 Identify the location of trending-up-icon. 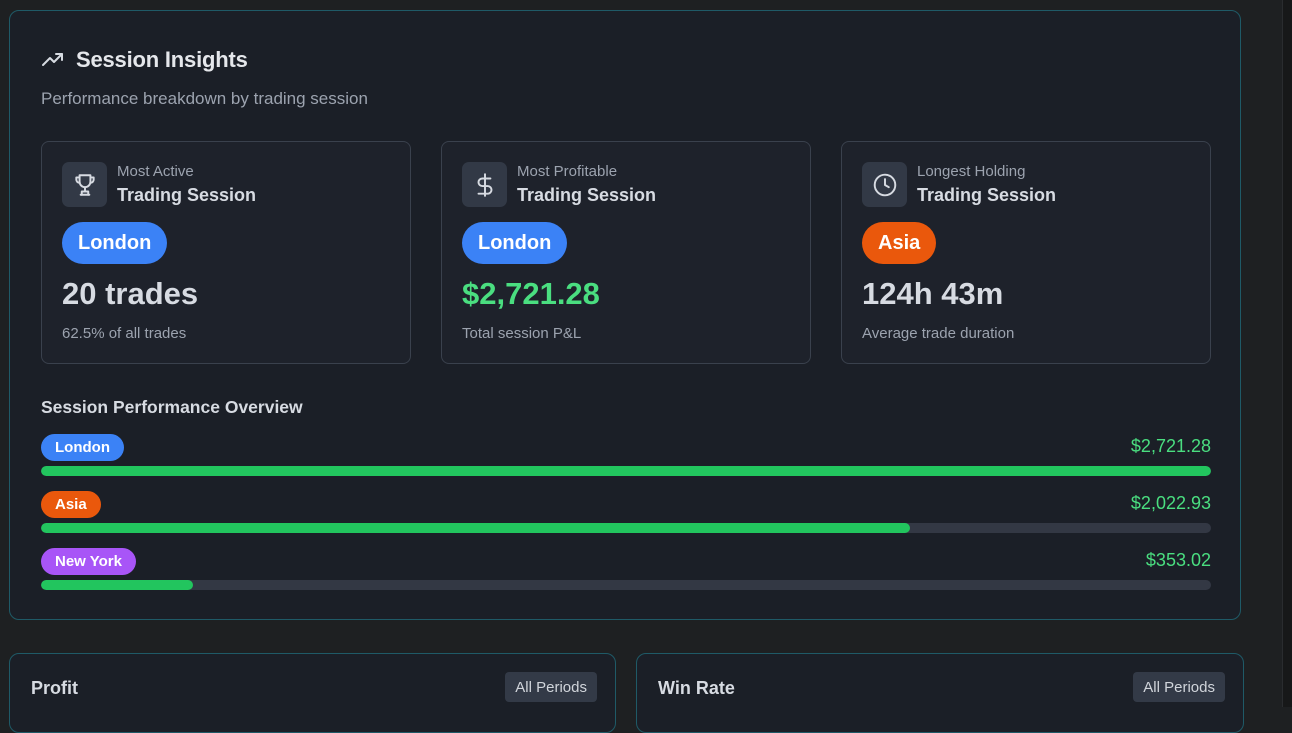
(52, 59).